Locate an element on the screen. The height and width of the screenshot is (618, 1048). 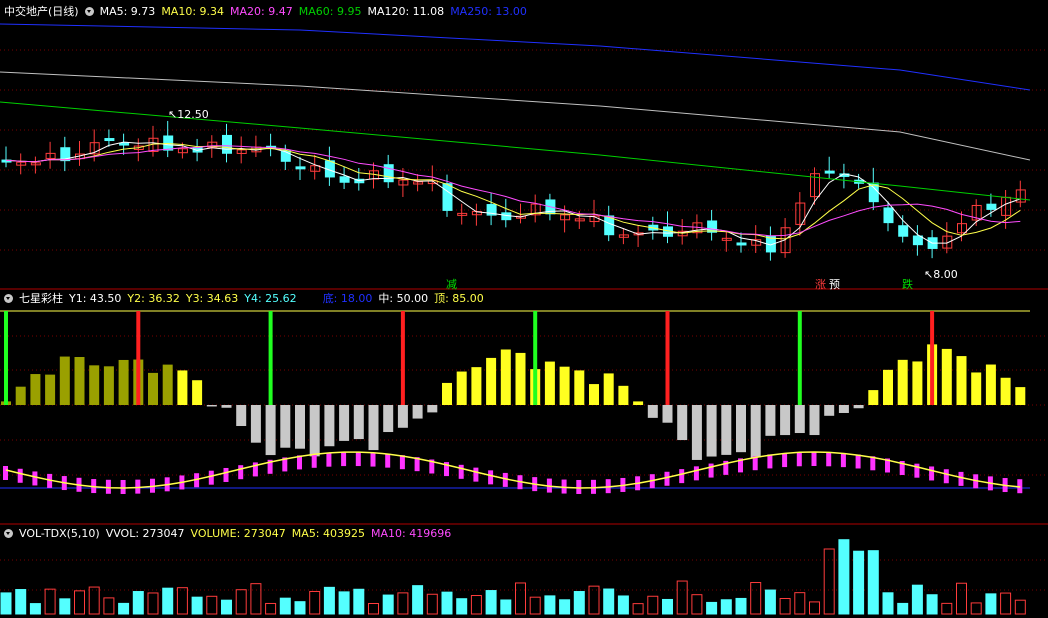
low-price-label: ↖8.00 is located at coordinates (941, 274).